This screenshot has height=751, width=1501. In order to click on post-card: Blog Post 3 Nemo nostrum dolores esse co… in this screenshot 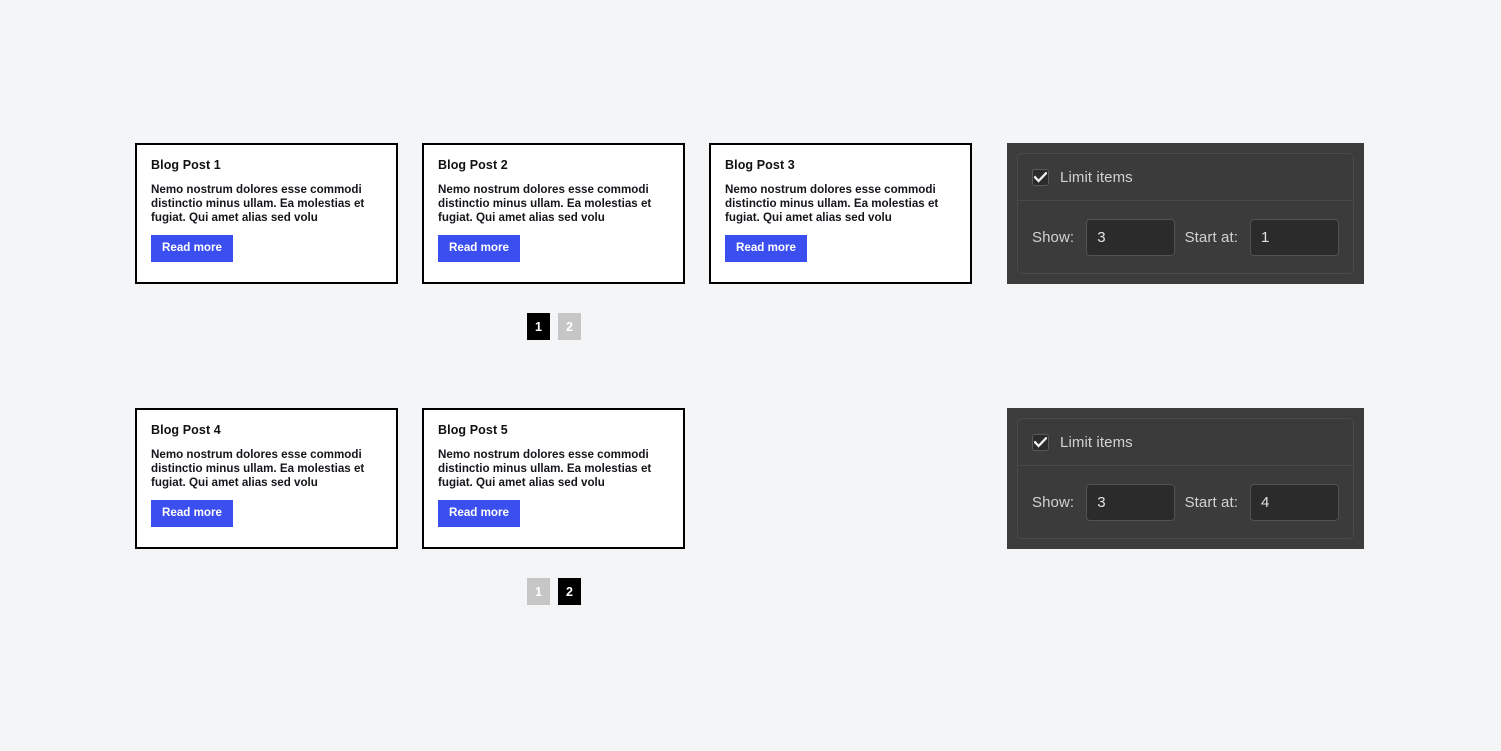, I will do `click(840, 213)`.